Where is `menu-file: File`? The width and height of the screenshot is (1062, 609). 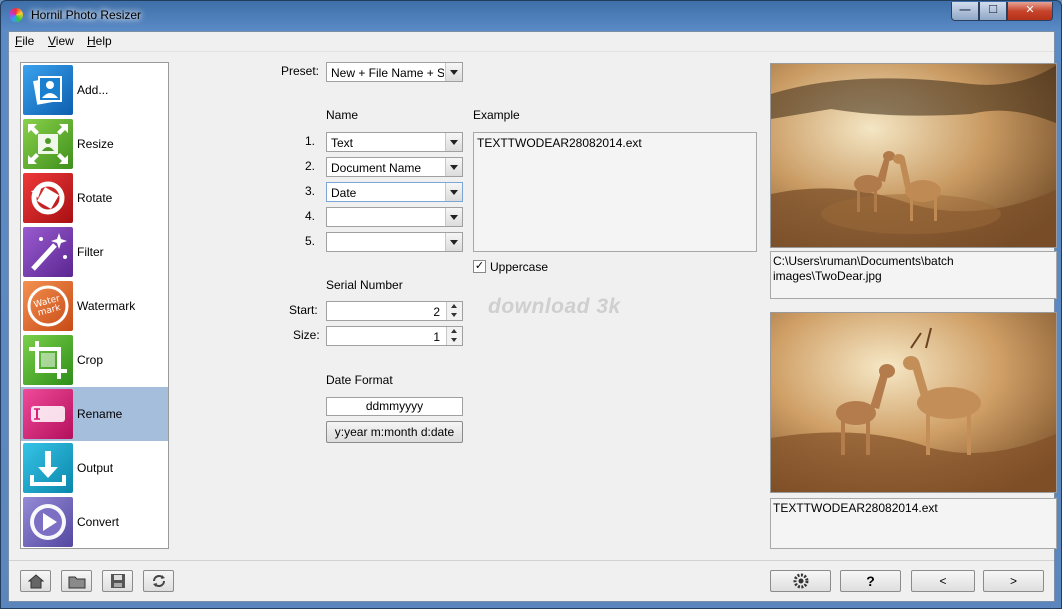 menu-file: File is located at coordinates (24, 41).